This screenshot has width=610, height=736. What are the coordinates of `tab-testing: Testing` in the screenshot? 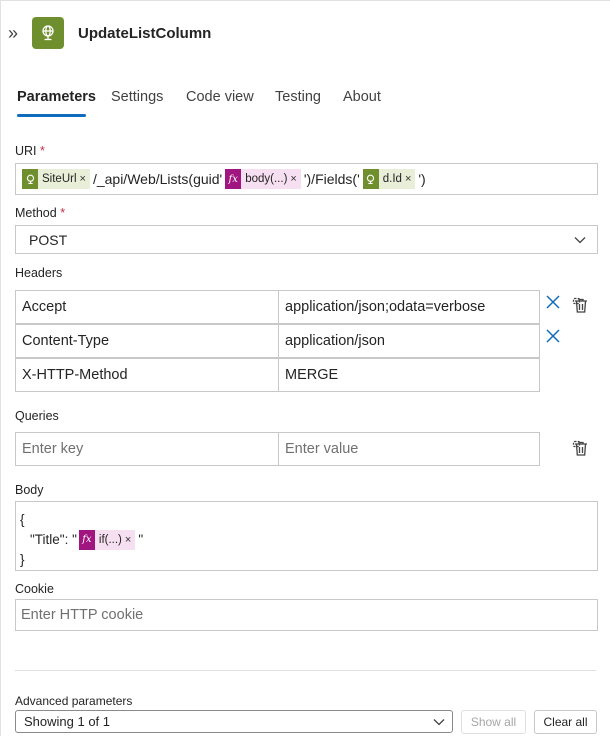 It's located at (298, 97).